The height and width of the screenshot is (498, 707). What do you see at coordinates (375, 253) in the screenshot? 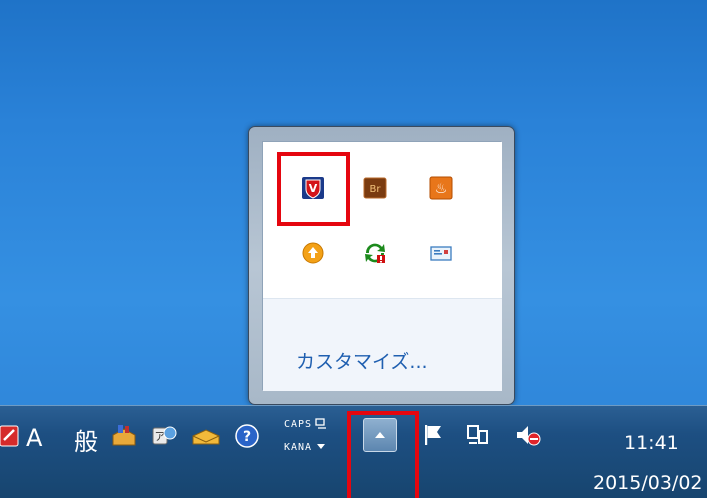
I see `sync-error-icon` at bounding box center [375, 253].